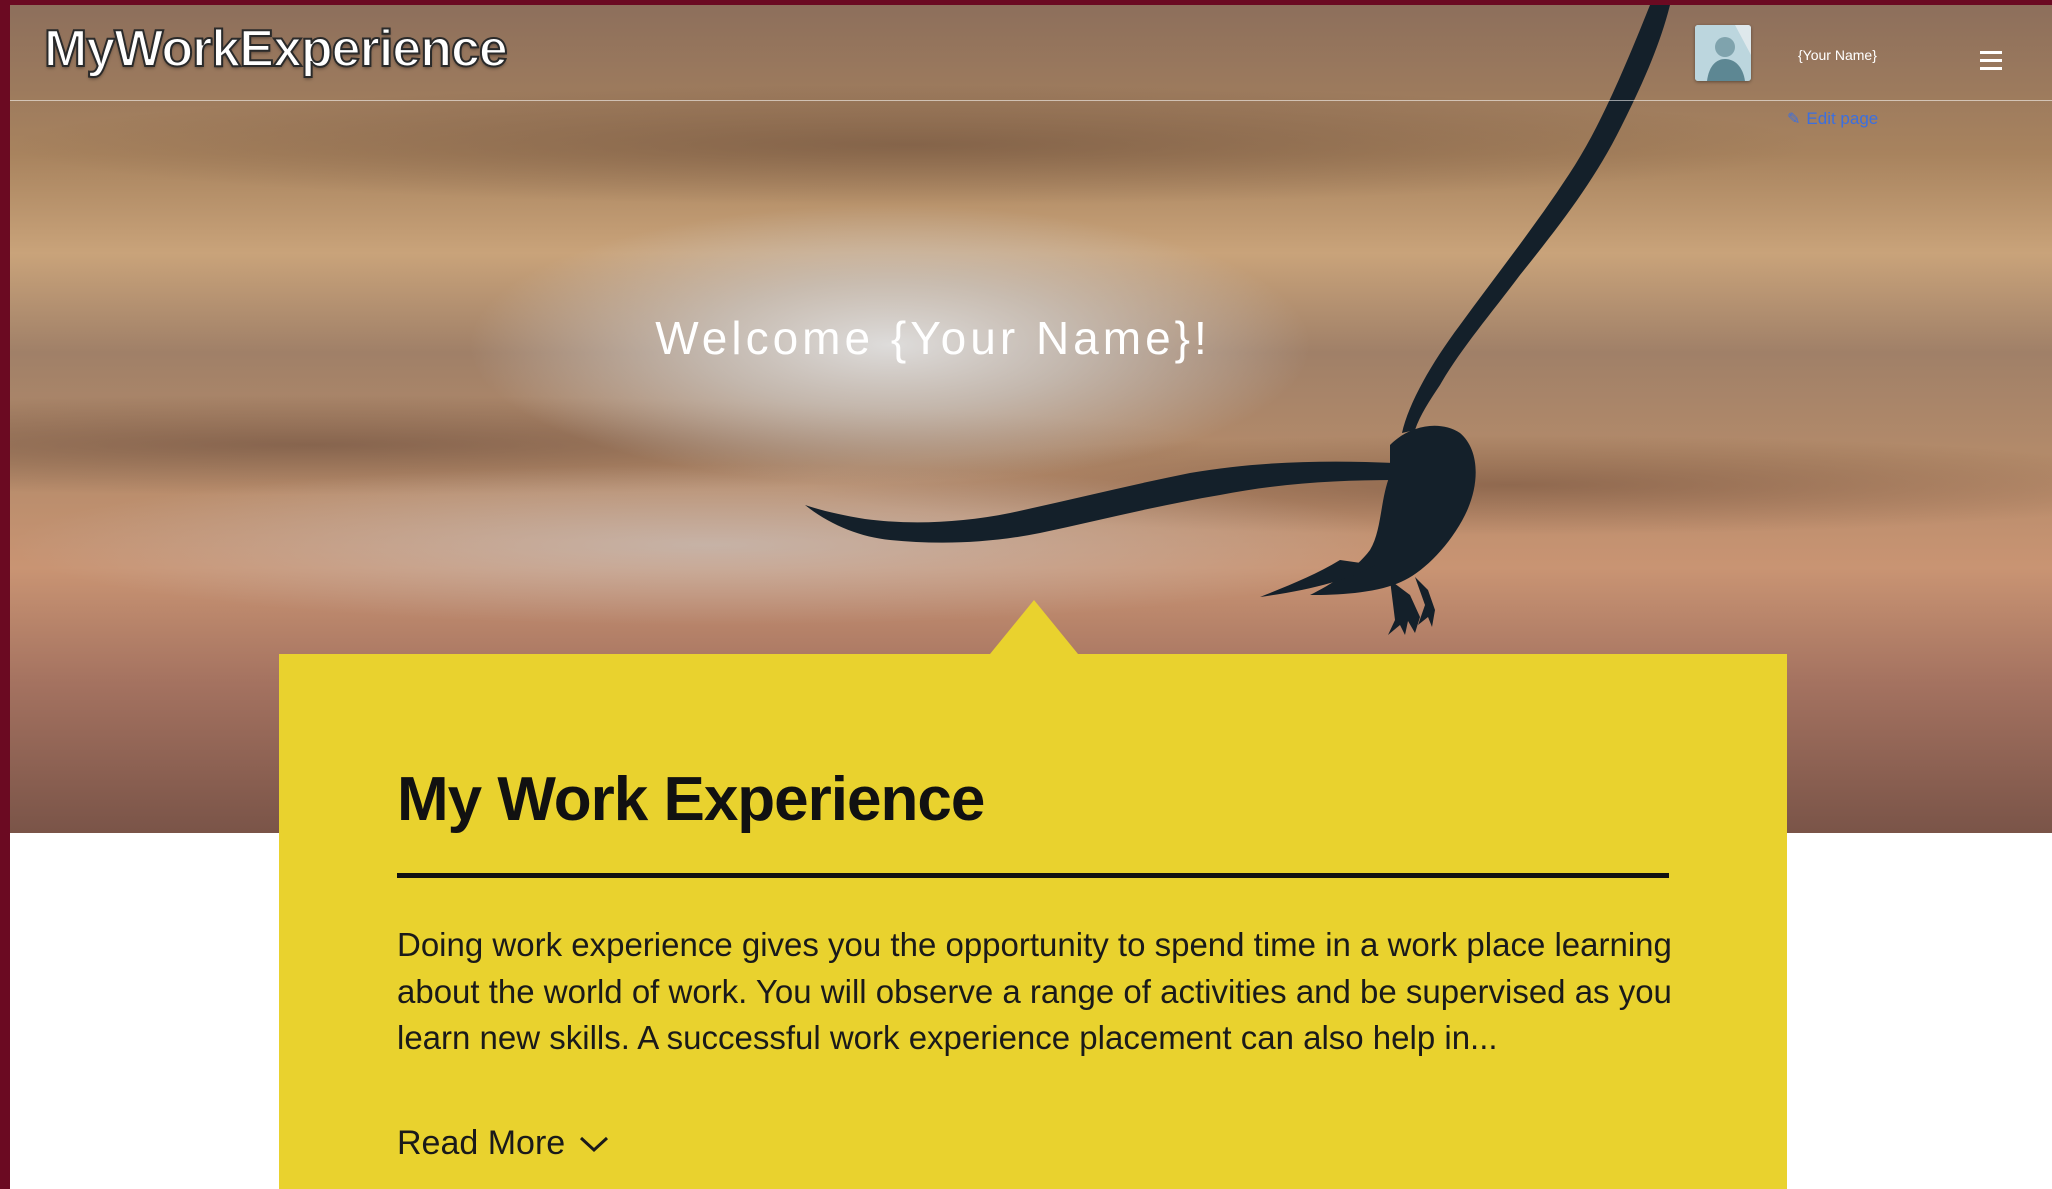 The image size is (2052, 1189). Describe the element at coordinates (691, 799) in the screenshot. I see `card-title: My Work Experience` at that location.